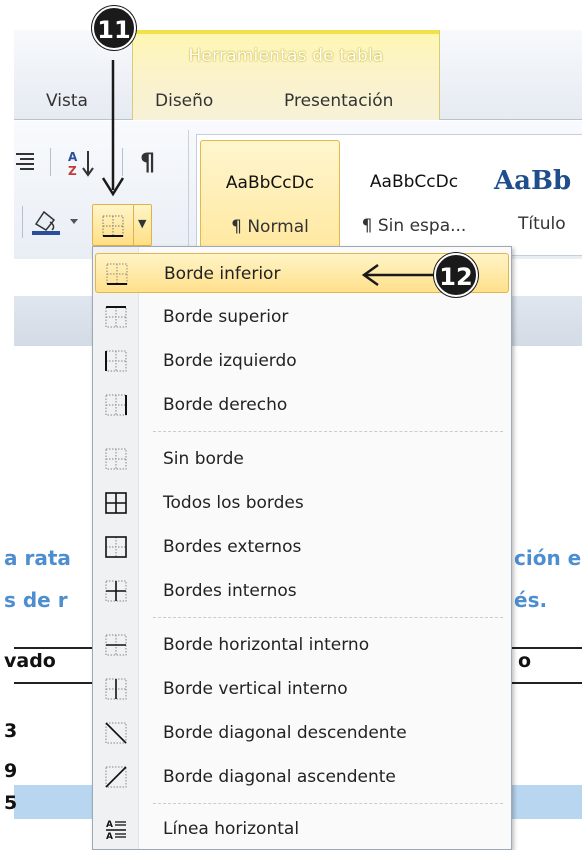  What do you see at coordinates (116, 733) in the screenshot?
I see `diagonal-down-border-icon` at bounding box center [116, 733].